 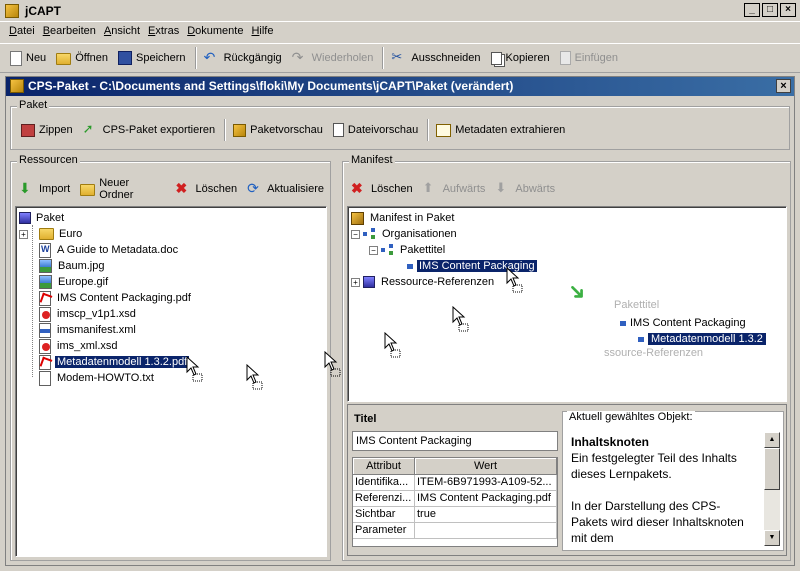 I want to click on manifest-delete-button: ✖ Löschen, so click(x=383, y=189).